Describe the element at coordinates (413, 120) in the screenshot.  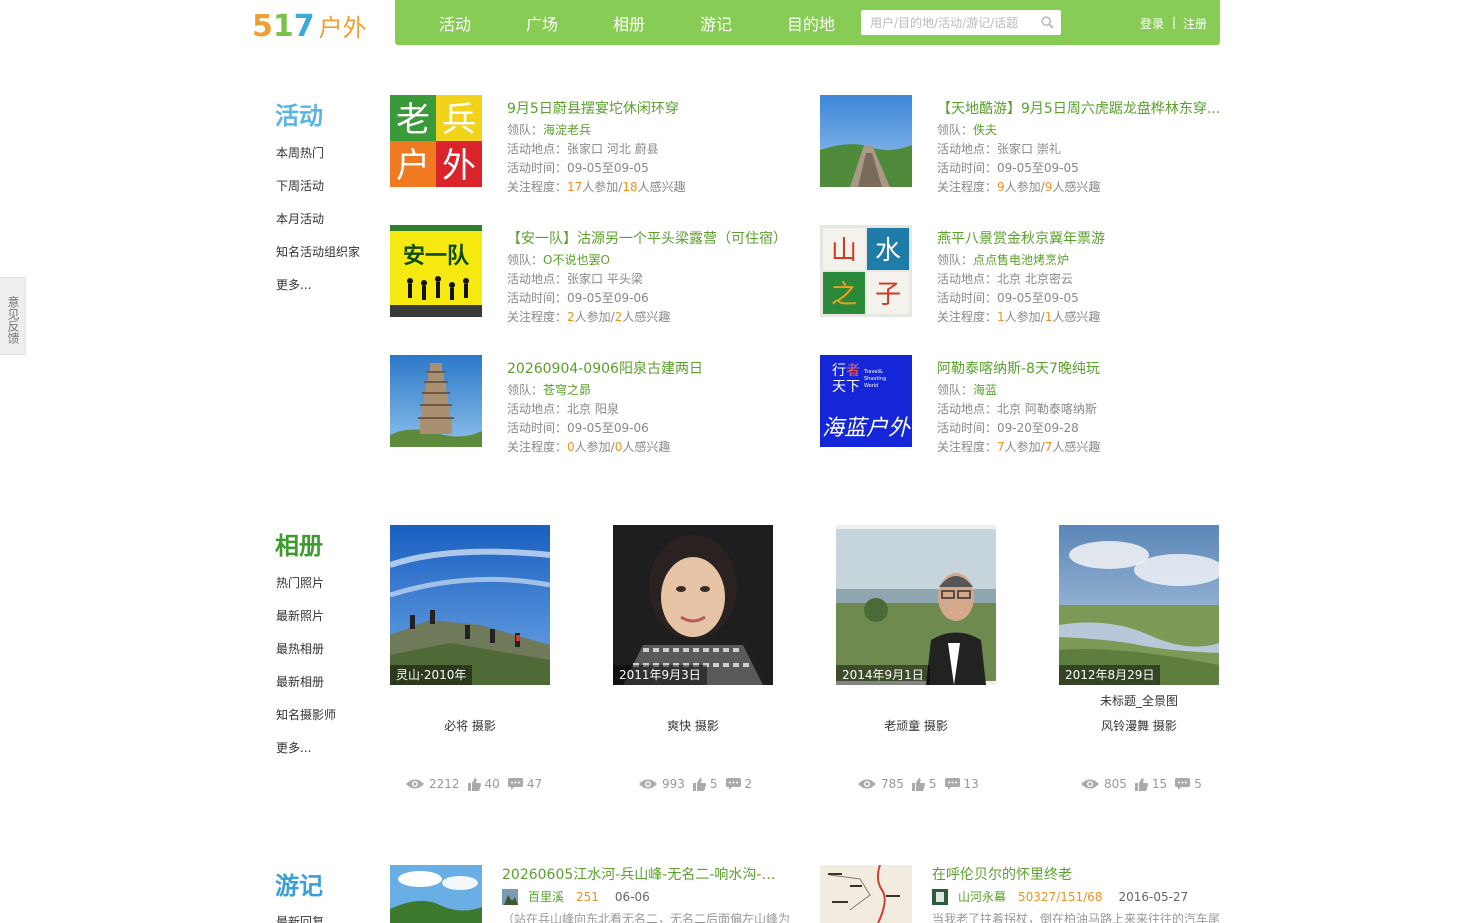
I see `svg-text: 老` at that location.